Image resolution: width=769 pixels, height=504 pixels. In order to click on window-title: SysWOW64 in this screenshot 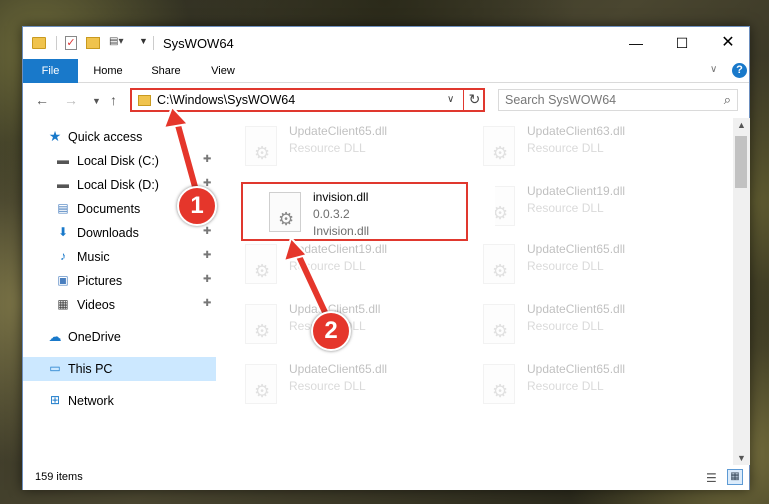, I will do `click(198, 43)`.